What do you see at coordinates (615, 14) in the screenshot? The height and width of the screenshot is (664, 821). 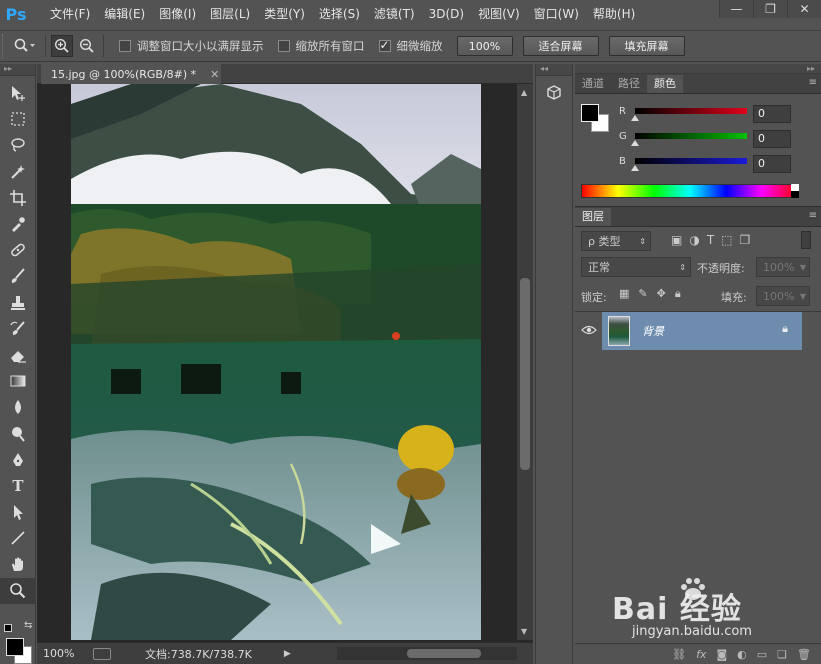 I see `menu-help: 帮助(H)` at bounding box center [615, 14].